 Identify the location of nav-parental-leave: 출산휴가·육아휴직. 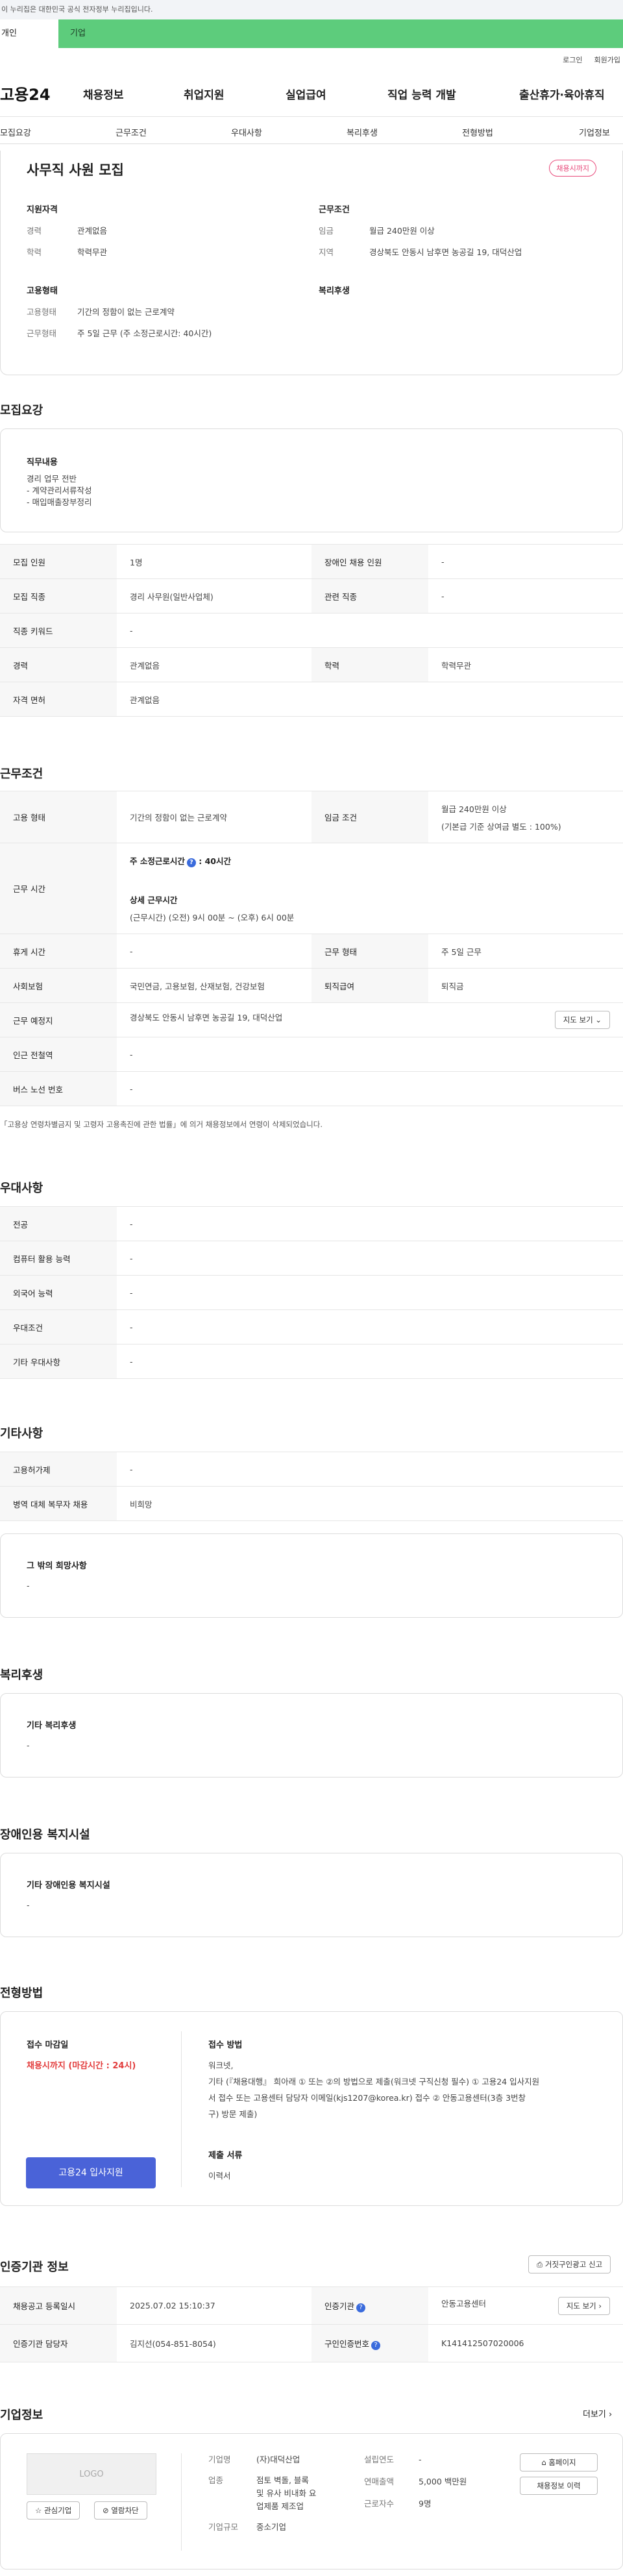
(562, 94).